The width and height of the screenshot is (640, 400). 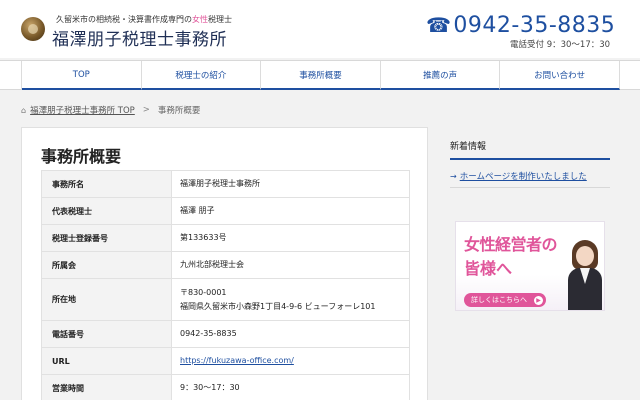 What do you see at coordinates (139, 37) in the screenshot?
I see `site-title: 福澤朋子税理士事務所` at bounding box center [139, 37].